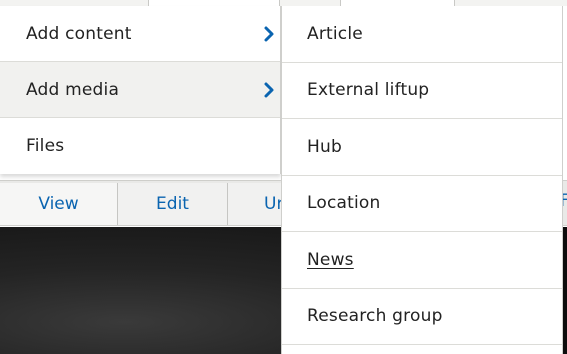  Describe the element at coordinates (73, 89) in the screenshot. I see `menu-item-label: Add media` at that location.